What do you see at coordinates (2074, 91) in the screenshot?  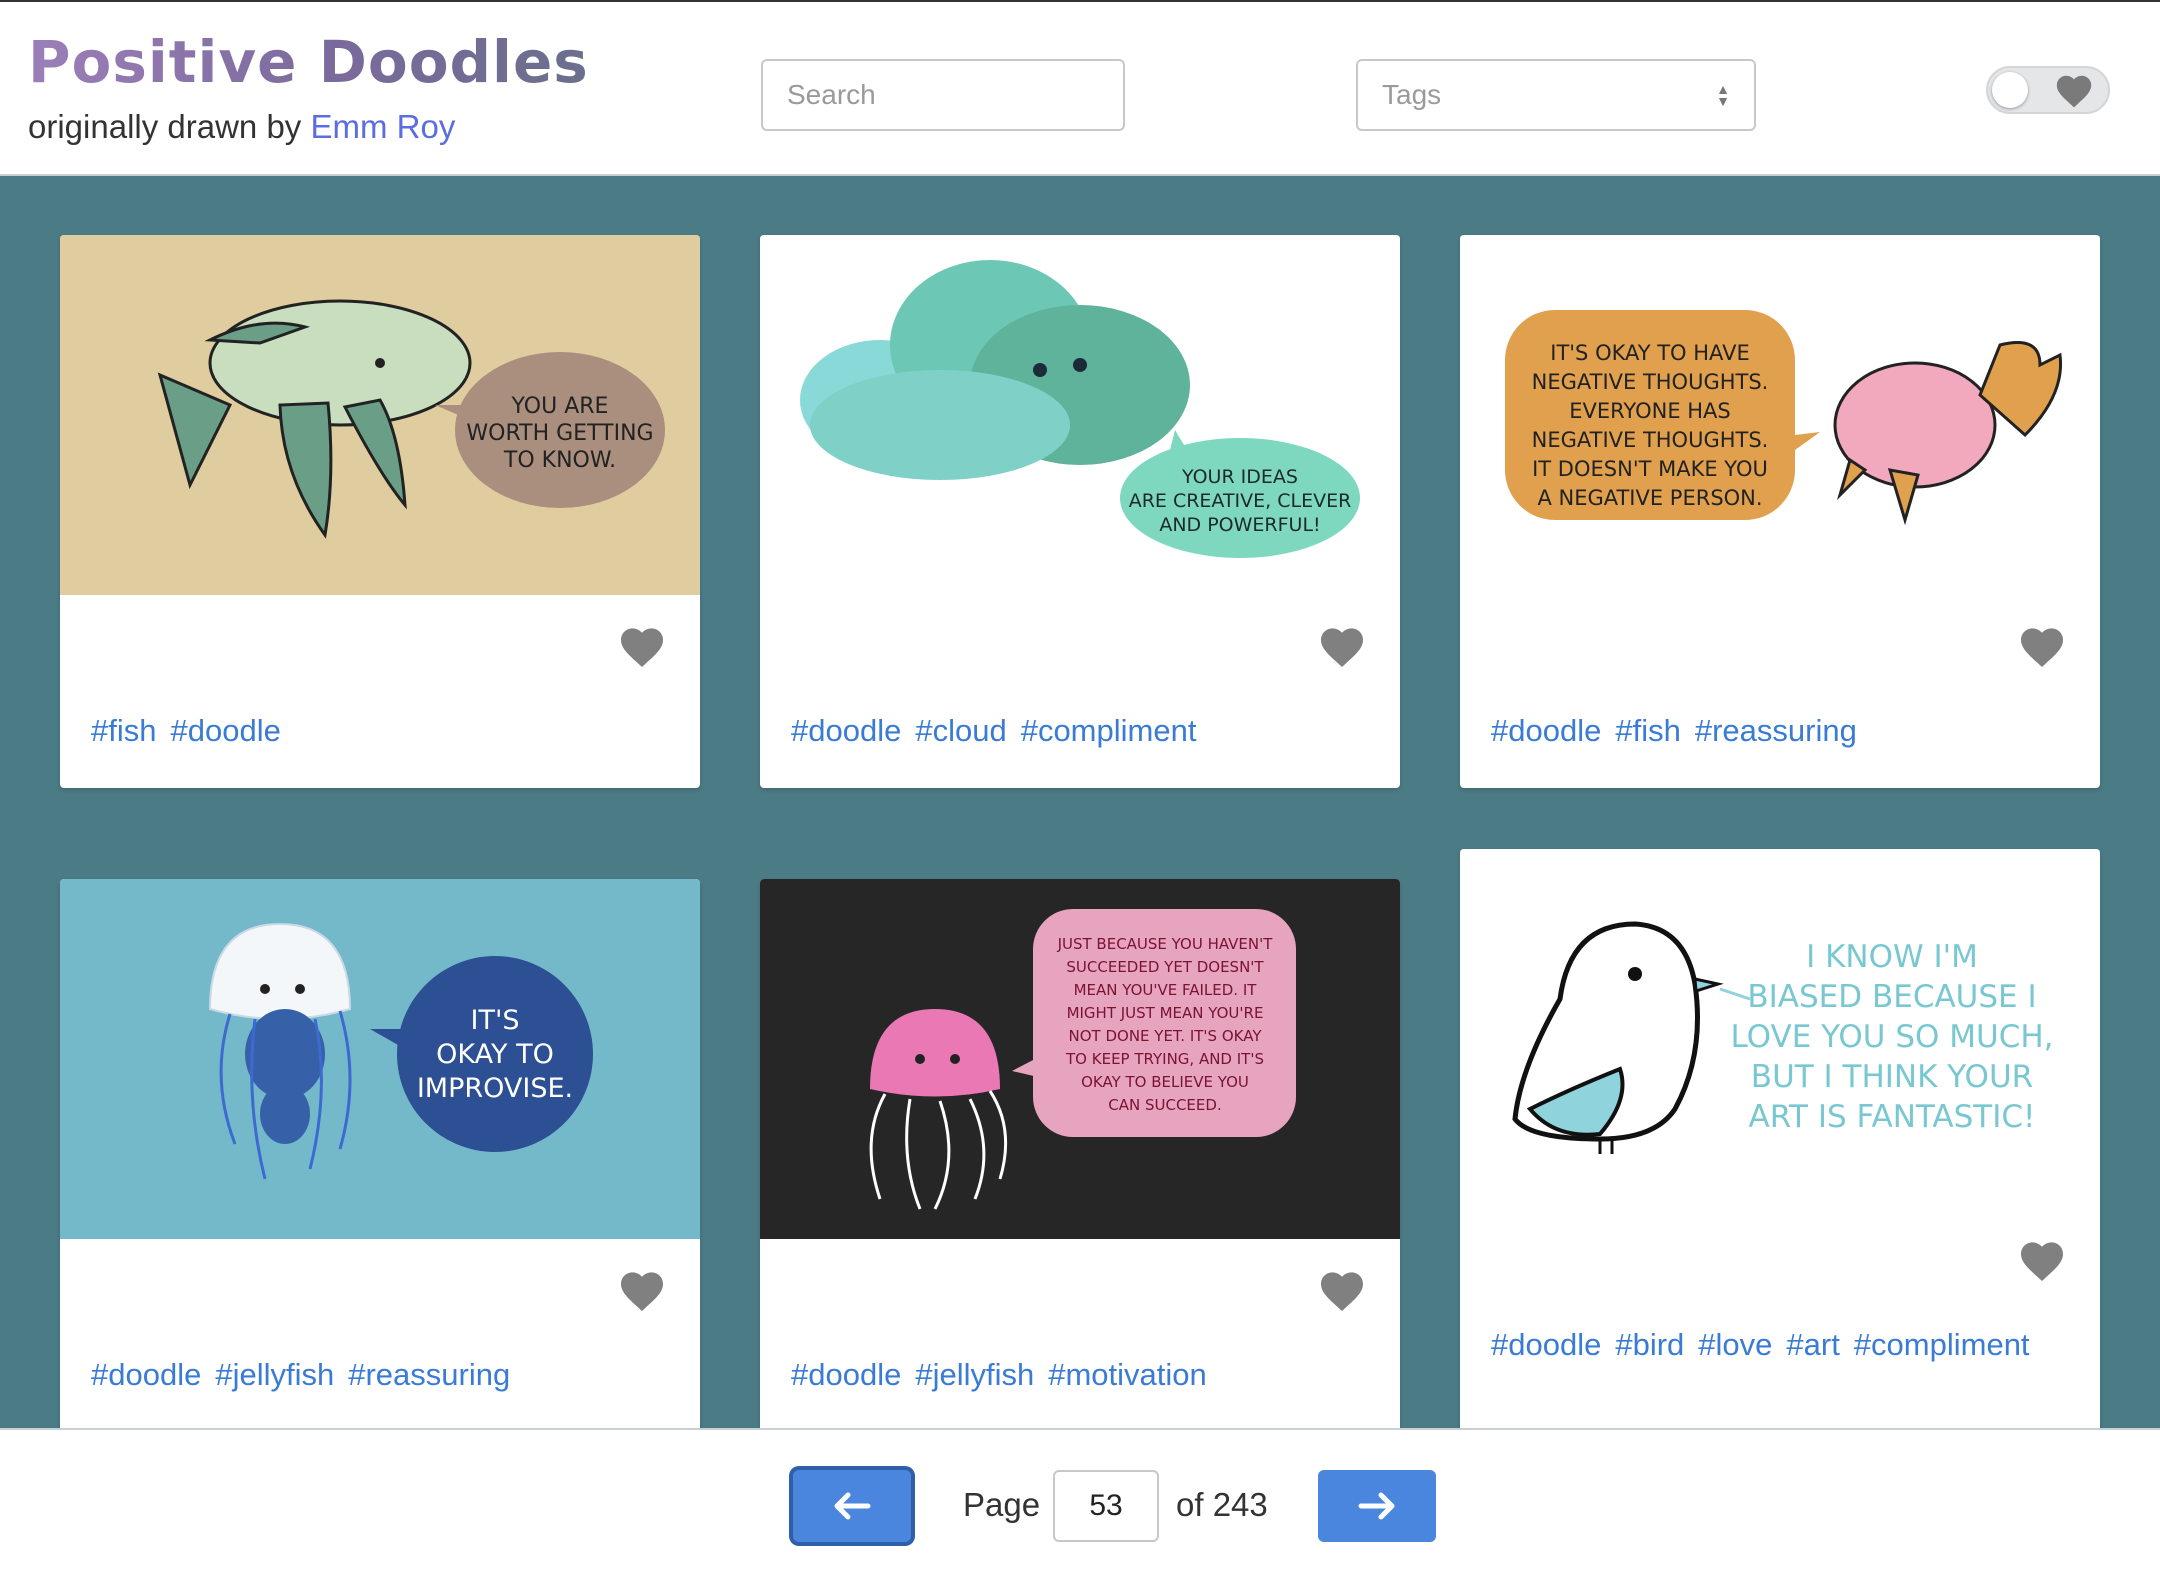 I see `heart-icon` at bounding box center [2074, 91].